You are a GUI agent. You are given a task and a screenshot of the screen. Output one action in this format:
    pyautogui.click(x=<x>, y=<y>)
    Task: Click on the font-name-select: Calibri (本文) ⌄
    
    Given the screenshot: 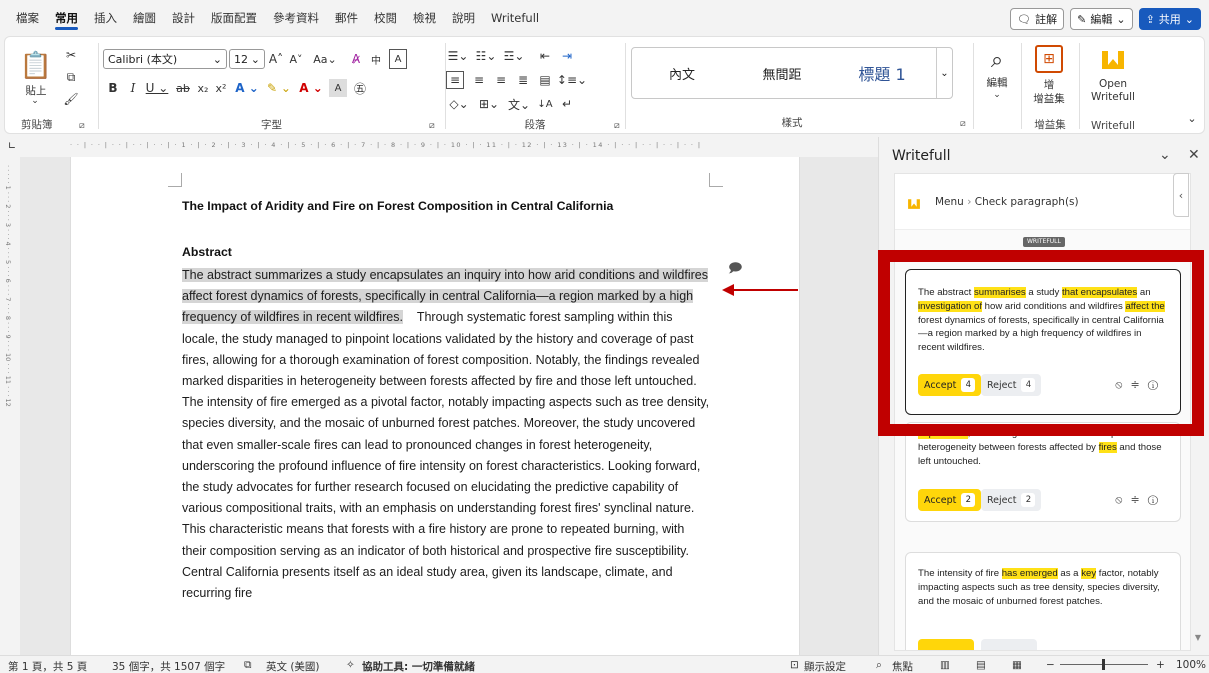 What is the action you would take?
    pyautogui.click(x=165, y=59)
    